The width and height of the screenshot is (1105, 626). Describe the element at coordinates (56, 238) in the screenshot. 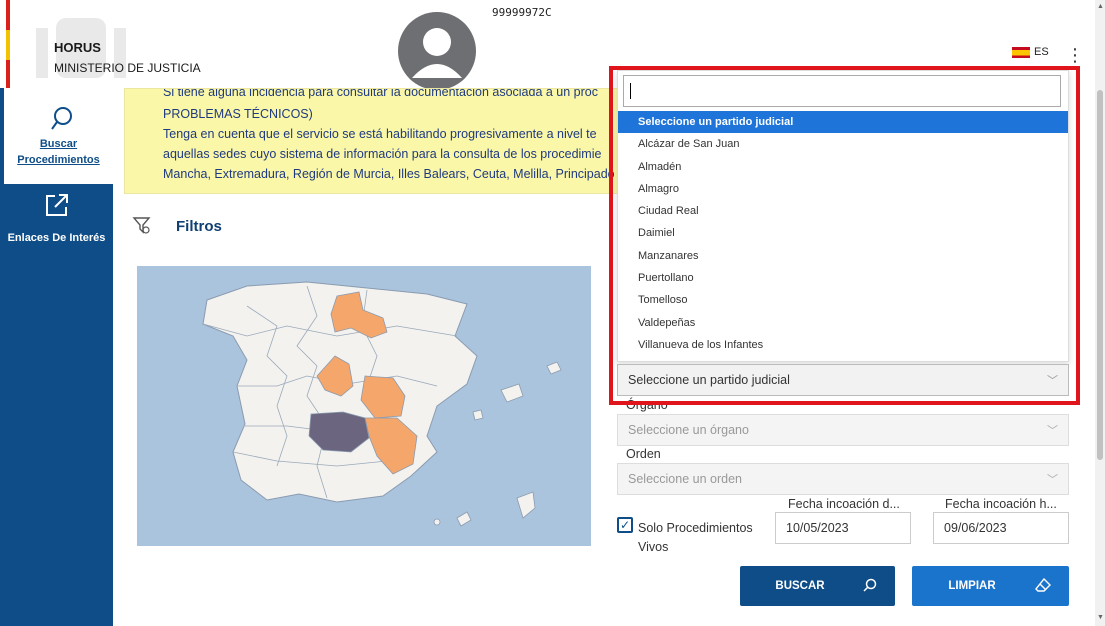

I see `sidebar-item-label: Enlaces De Interés` at that location.